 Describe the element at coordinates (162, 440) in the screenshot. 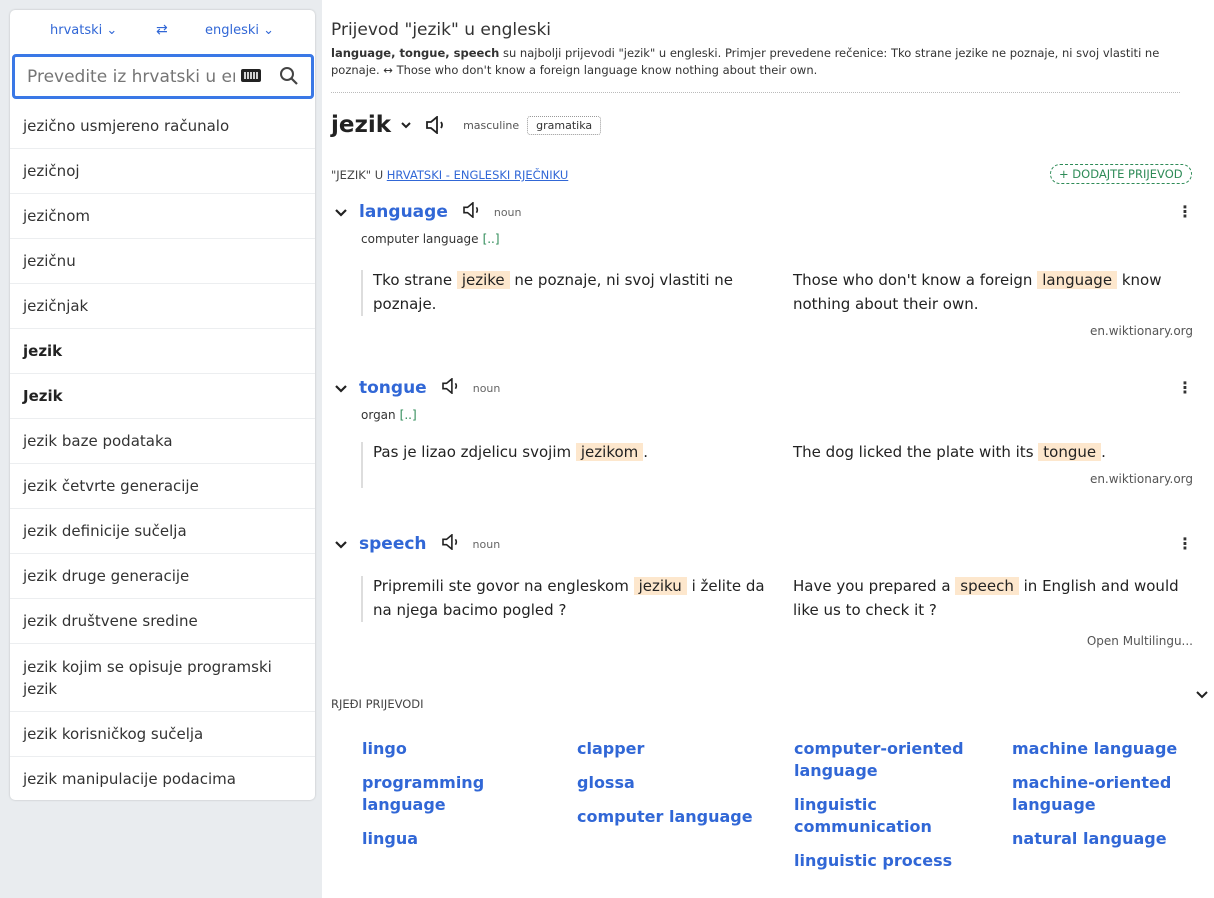

I see `sidebar-item: jezik baze podataka` at that location.